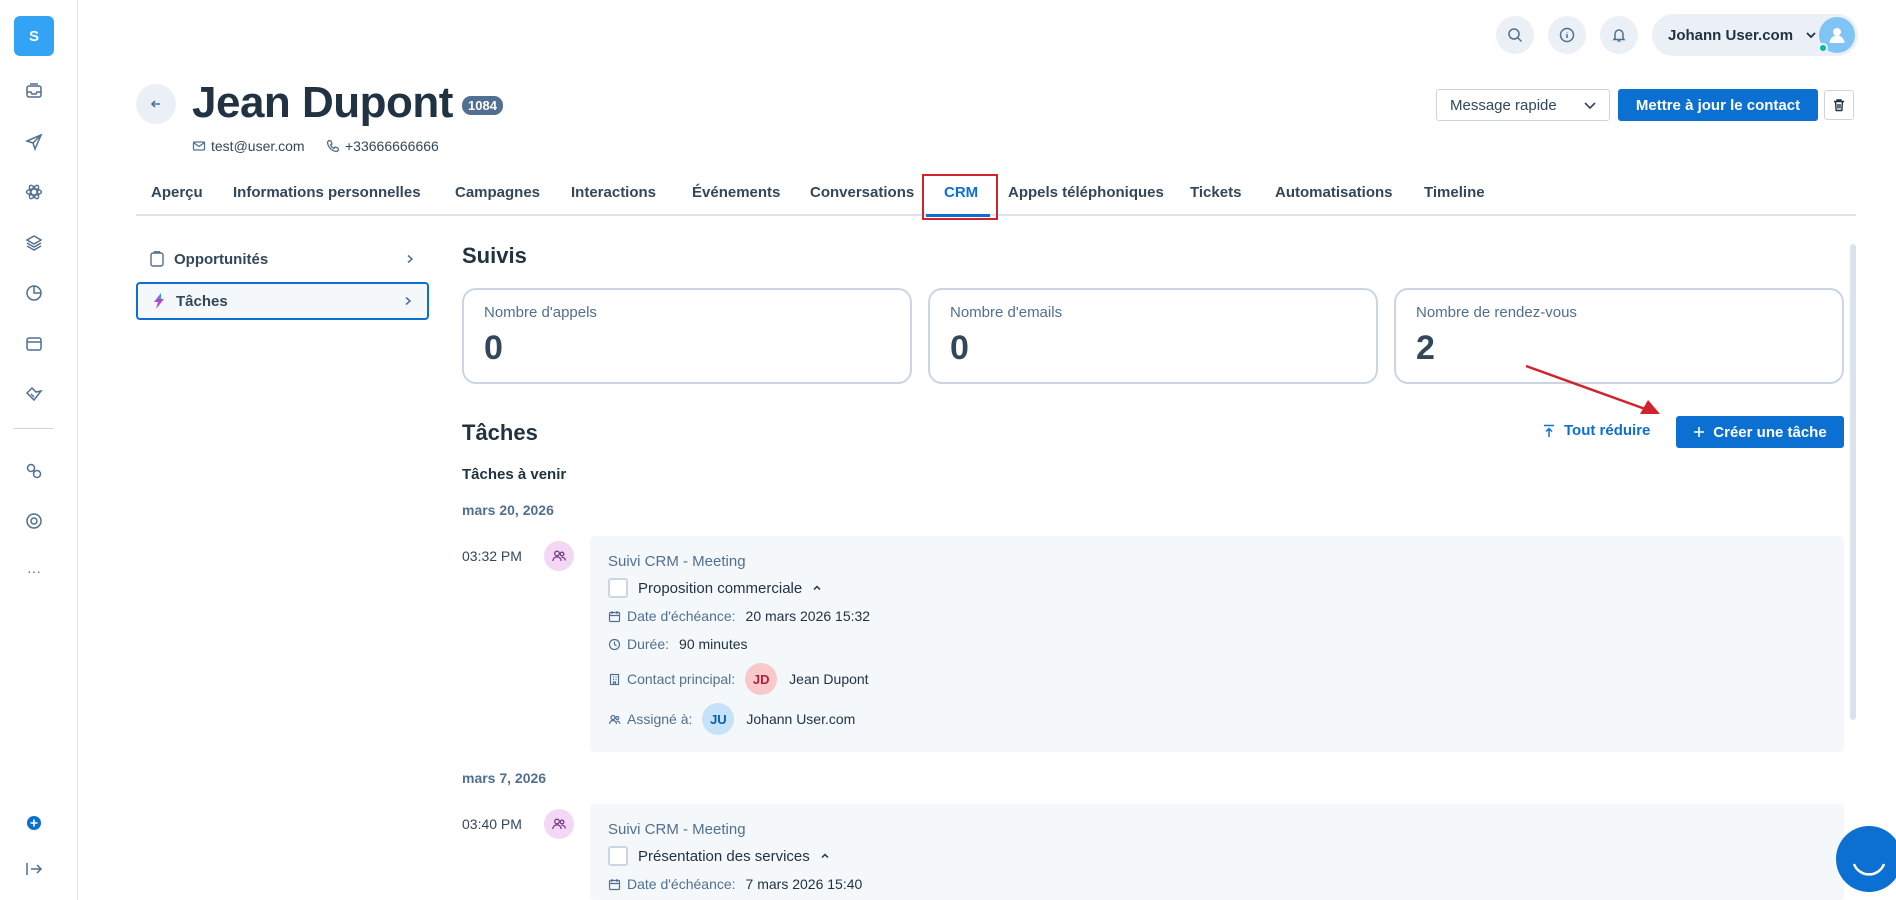 The image size is (1896, 900). Describe the element at coordinates (1215, 194) in the screenshot. I see `tab-tickets: Tickets` at that location.